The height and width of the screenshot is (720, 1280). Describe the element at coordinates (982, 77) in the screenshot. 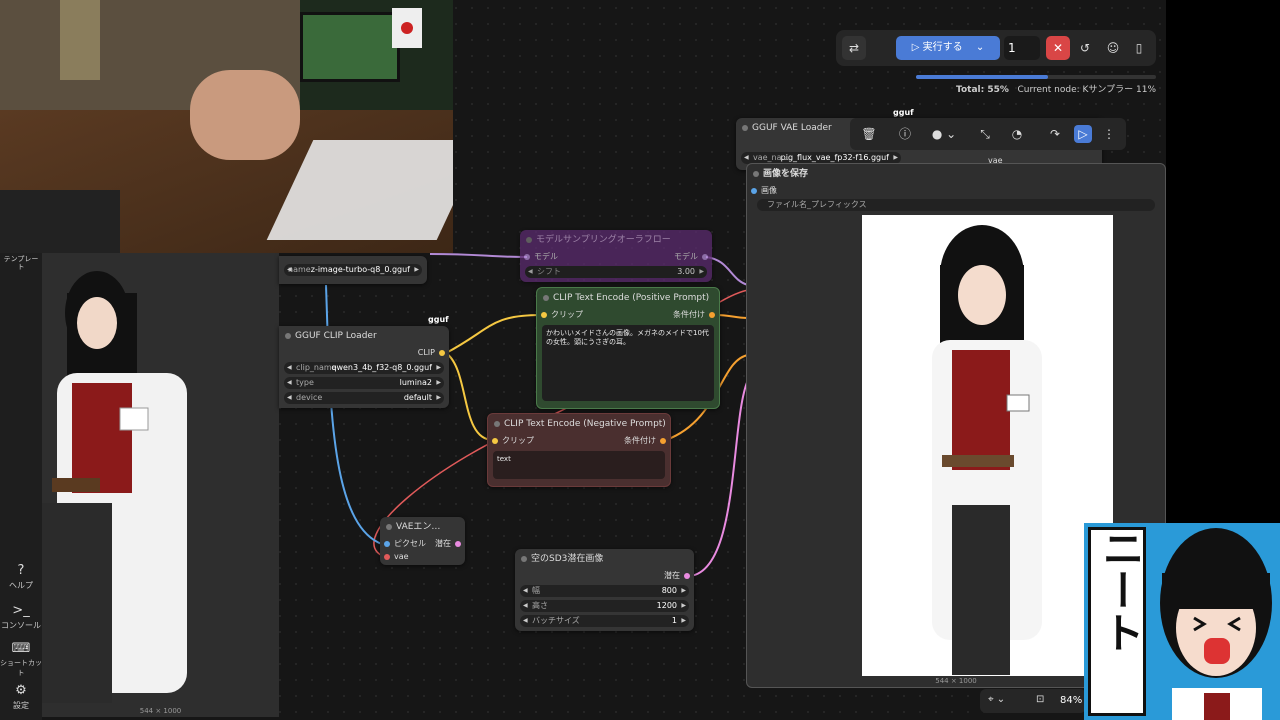

I see `progress-fill` at that location.